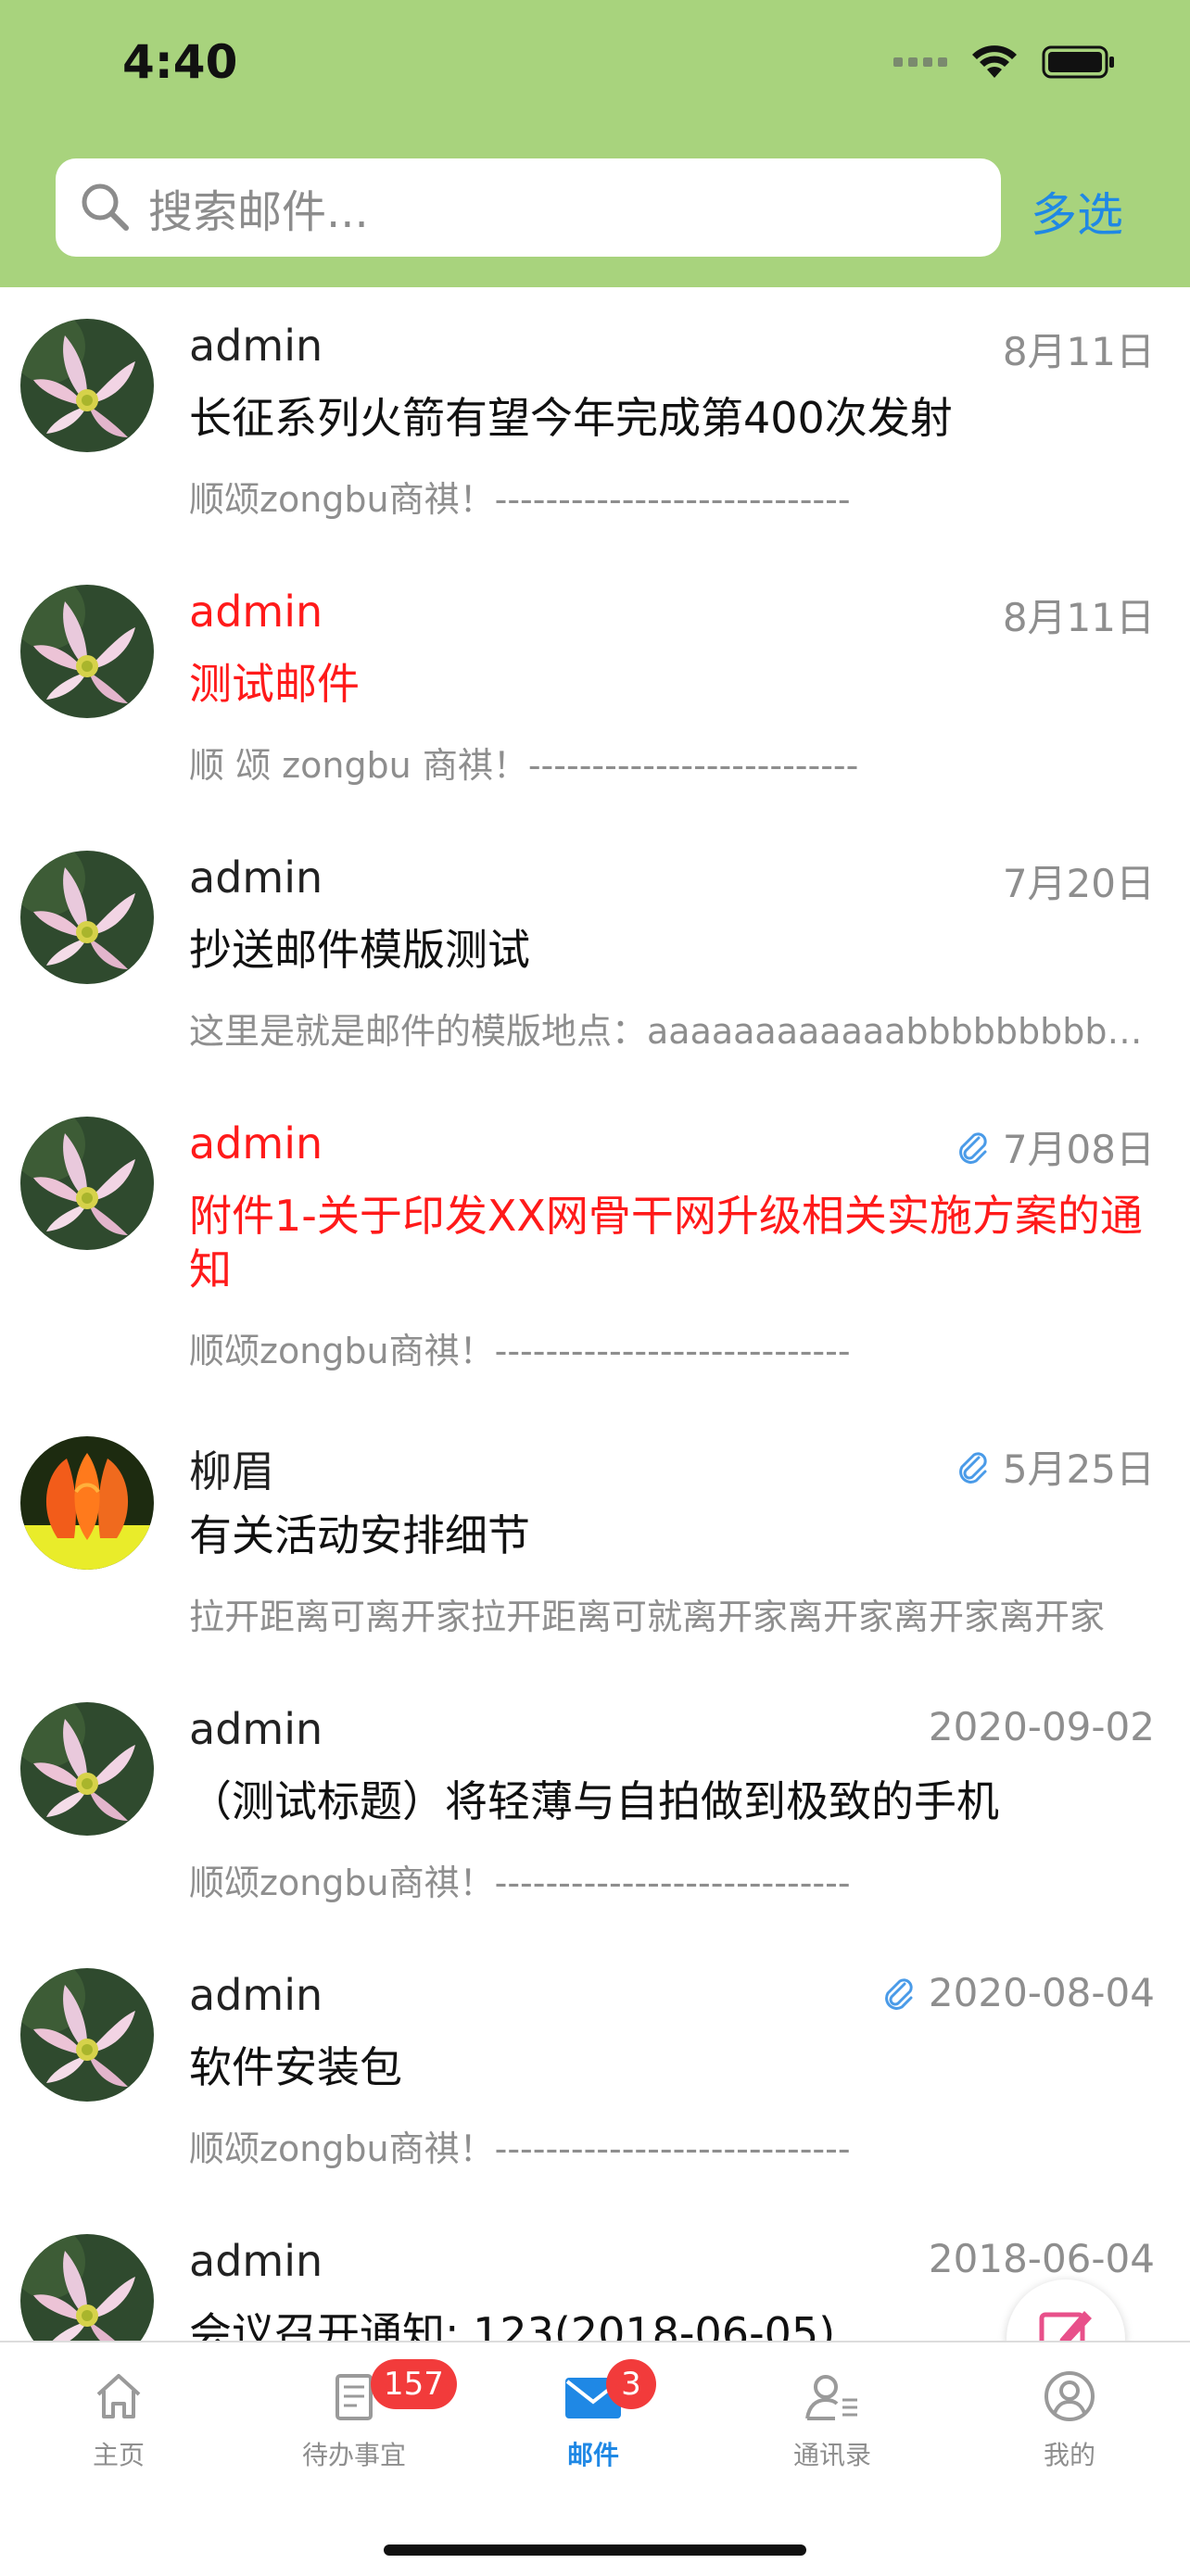 This screenshot has height=2576, width=1190. What do you see at coordinates (359, 1535) in the screenshot?
I see `mail-subject: 有关活动安排细节` at bounding box center [359, 1535].